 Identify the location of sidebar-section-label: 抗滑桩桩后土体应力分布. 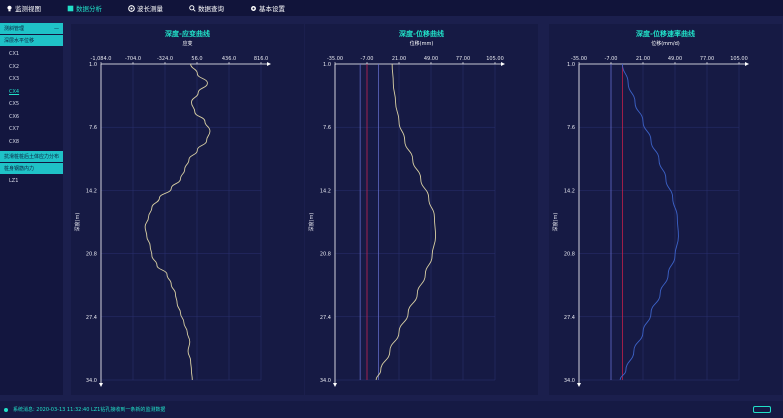
(32, 157).